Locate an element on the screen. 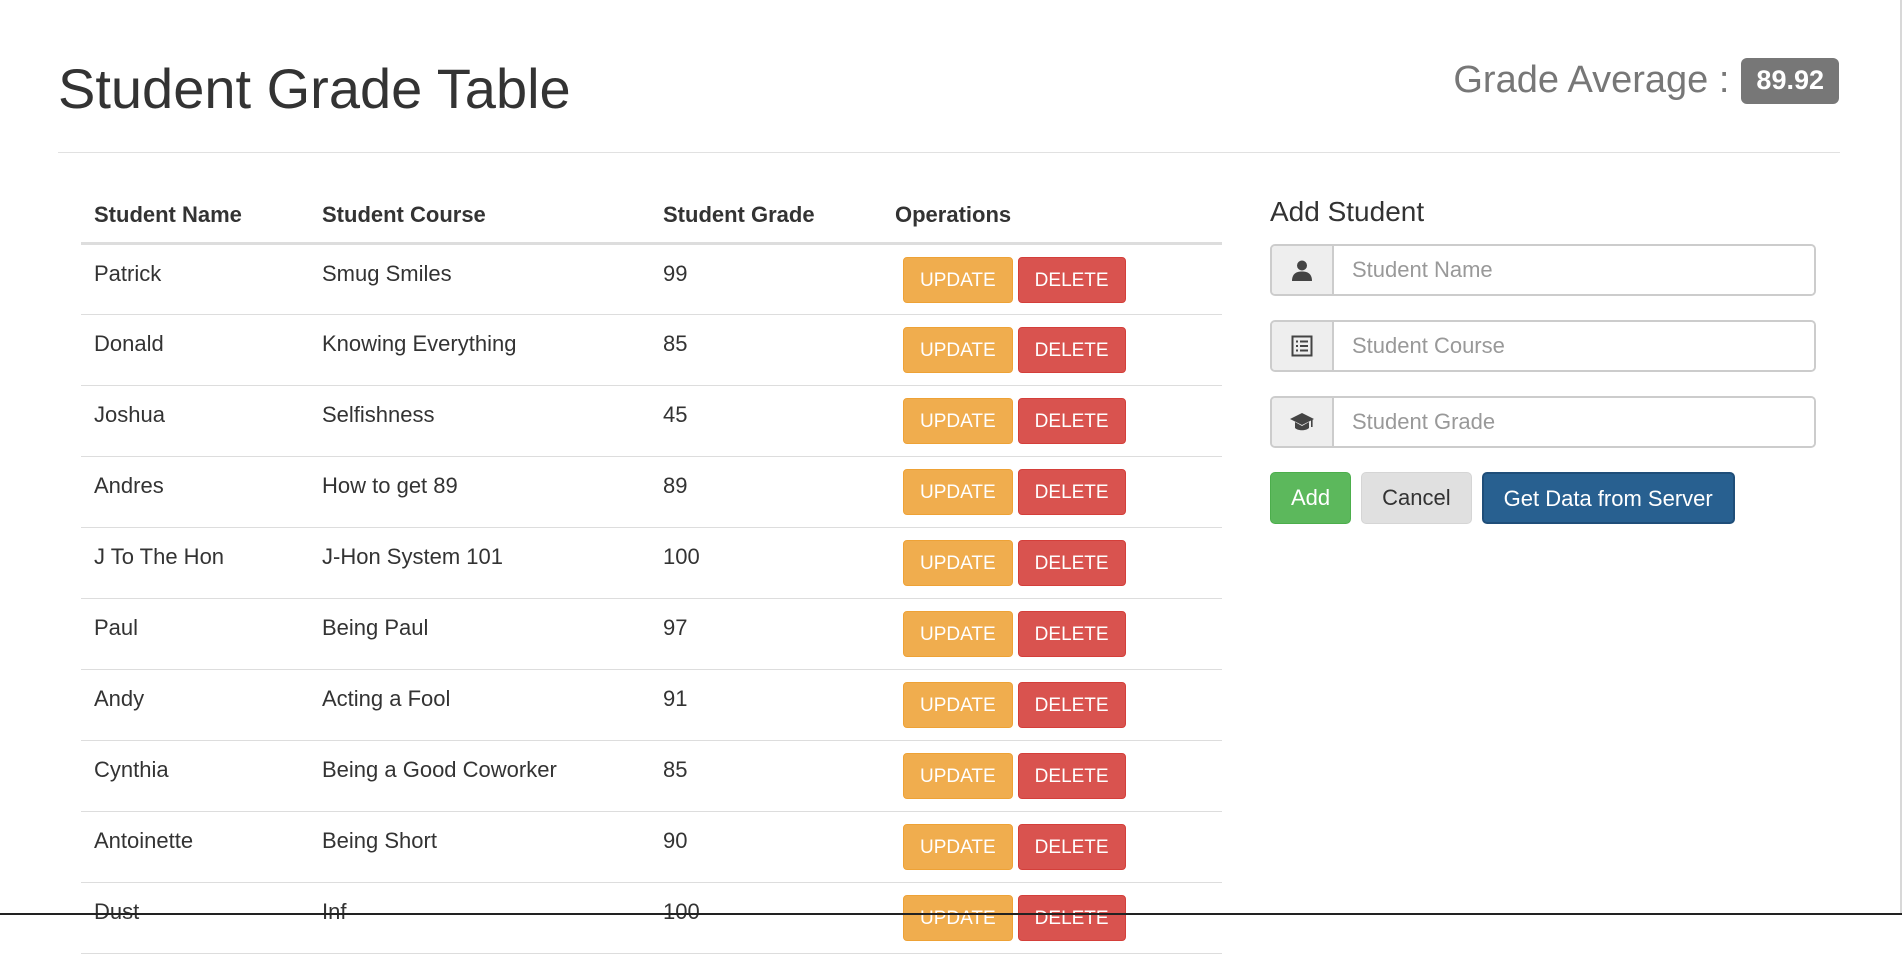  student-course-group is located at coordinates (1543, 346).